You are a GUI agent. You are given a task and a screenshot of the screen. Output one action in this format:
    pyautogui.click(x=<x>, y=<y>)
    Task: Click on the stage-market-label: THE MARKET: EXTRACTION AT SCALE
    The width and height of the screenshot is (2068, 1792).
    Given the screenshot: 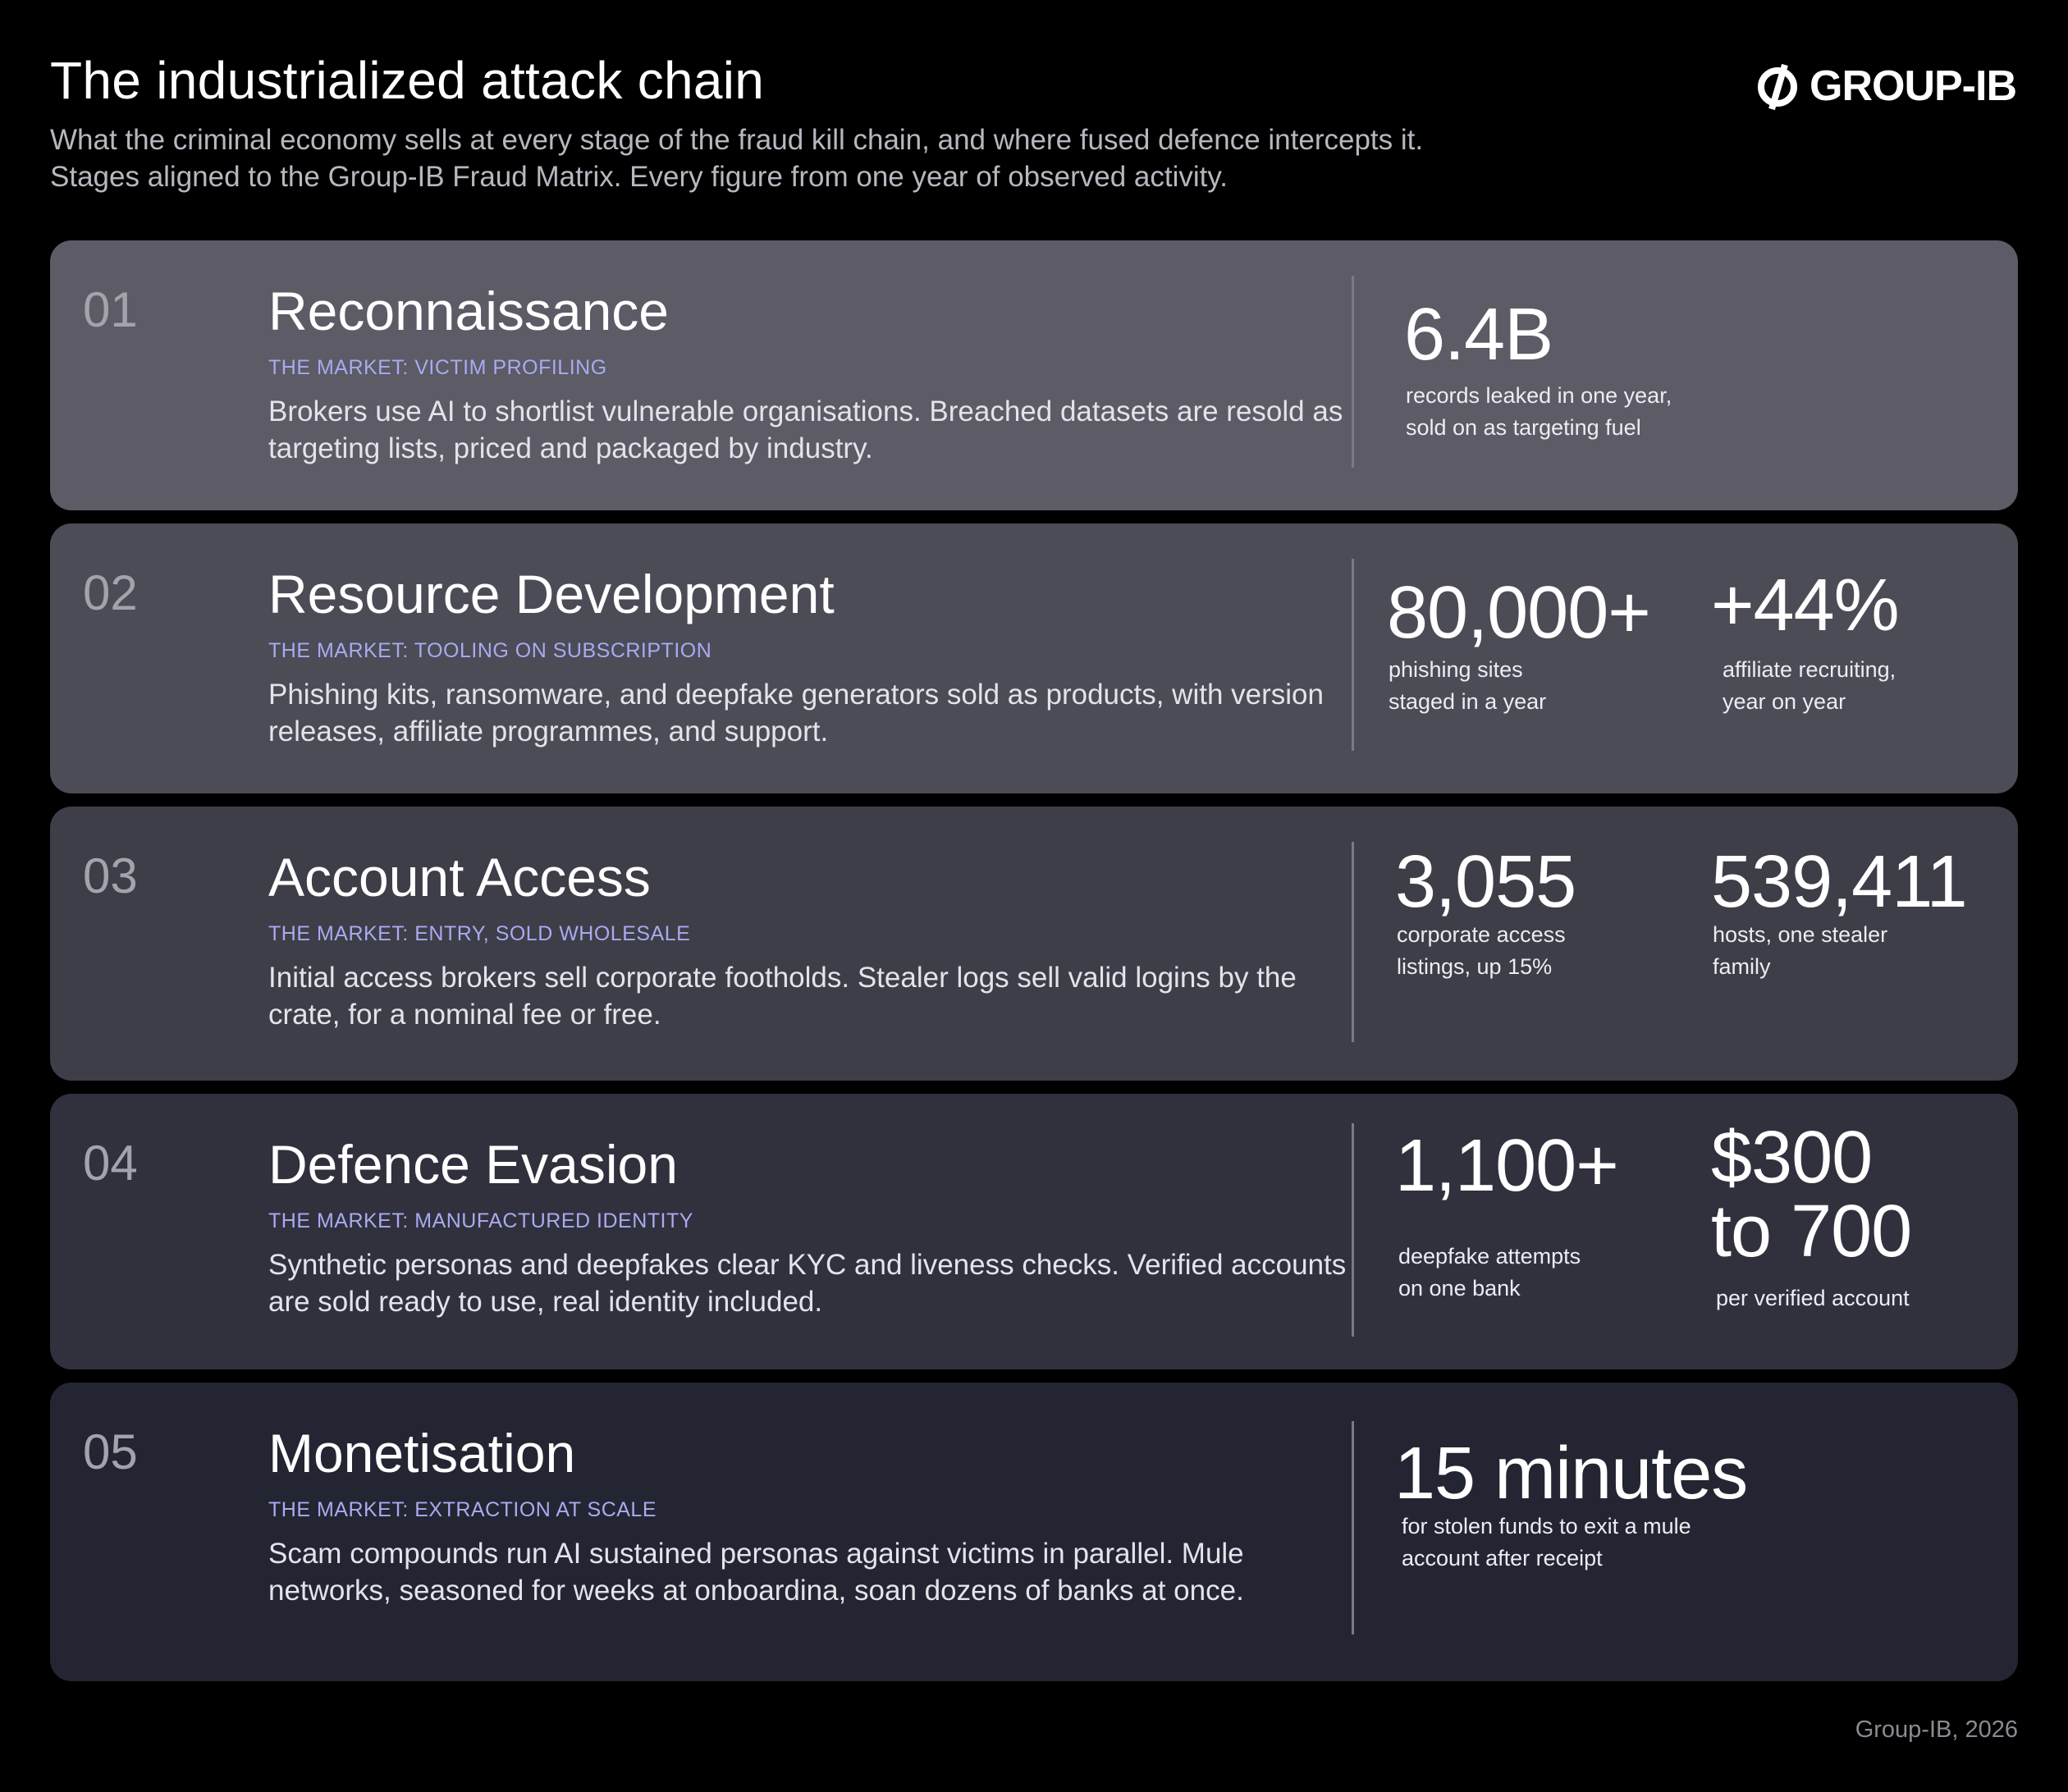 What is the action you would take?
    pyautogui.click(x=462, y=1509)
    